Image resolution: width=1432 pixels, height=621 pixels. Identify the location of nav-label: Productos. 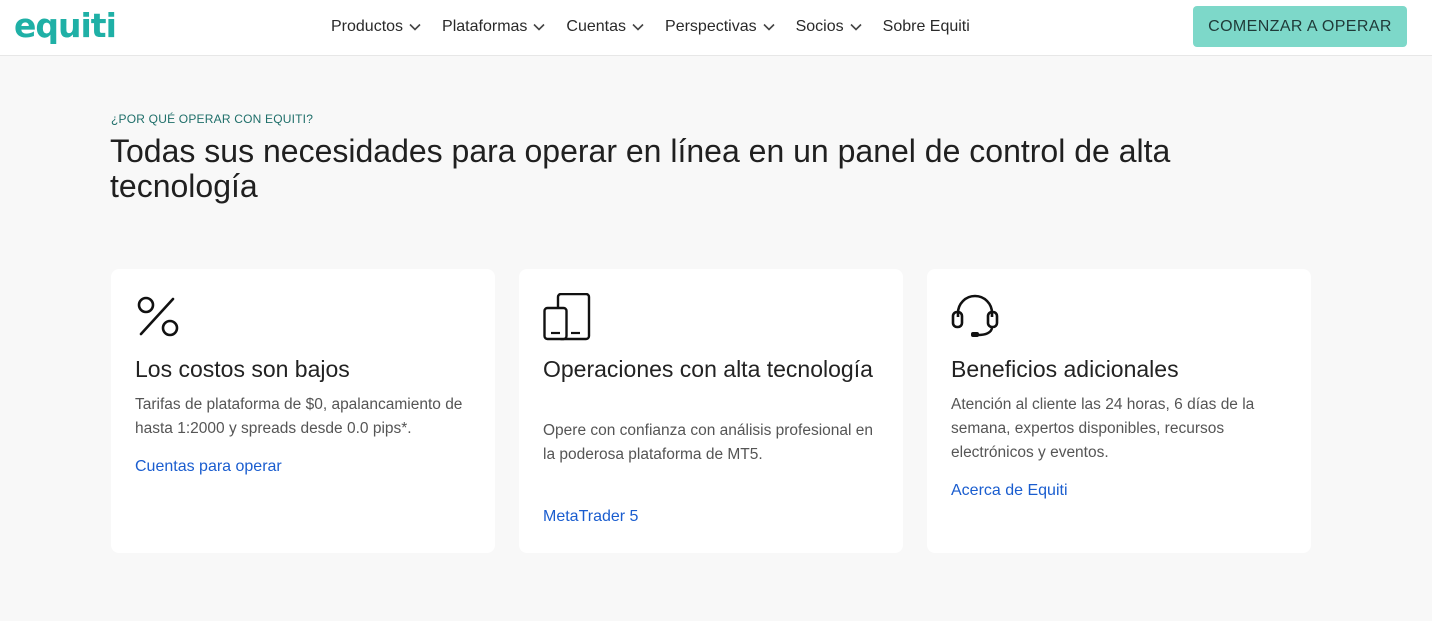
(367, 26).